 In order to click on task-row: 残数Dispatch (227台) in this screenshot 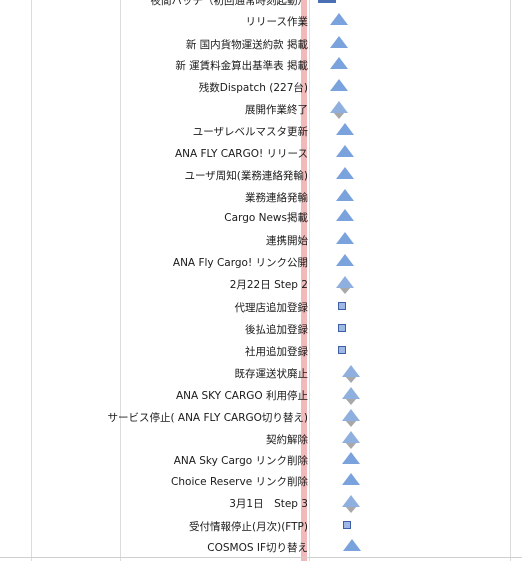, I will do `click(261, 88)`.